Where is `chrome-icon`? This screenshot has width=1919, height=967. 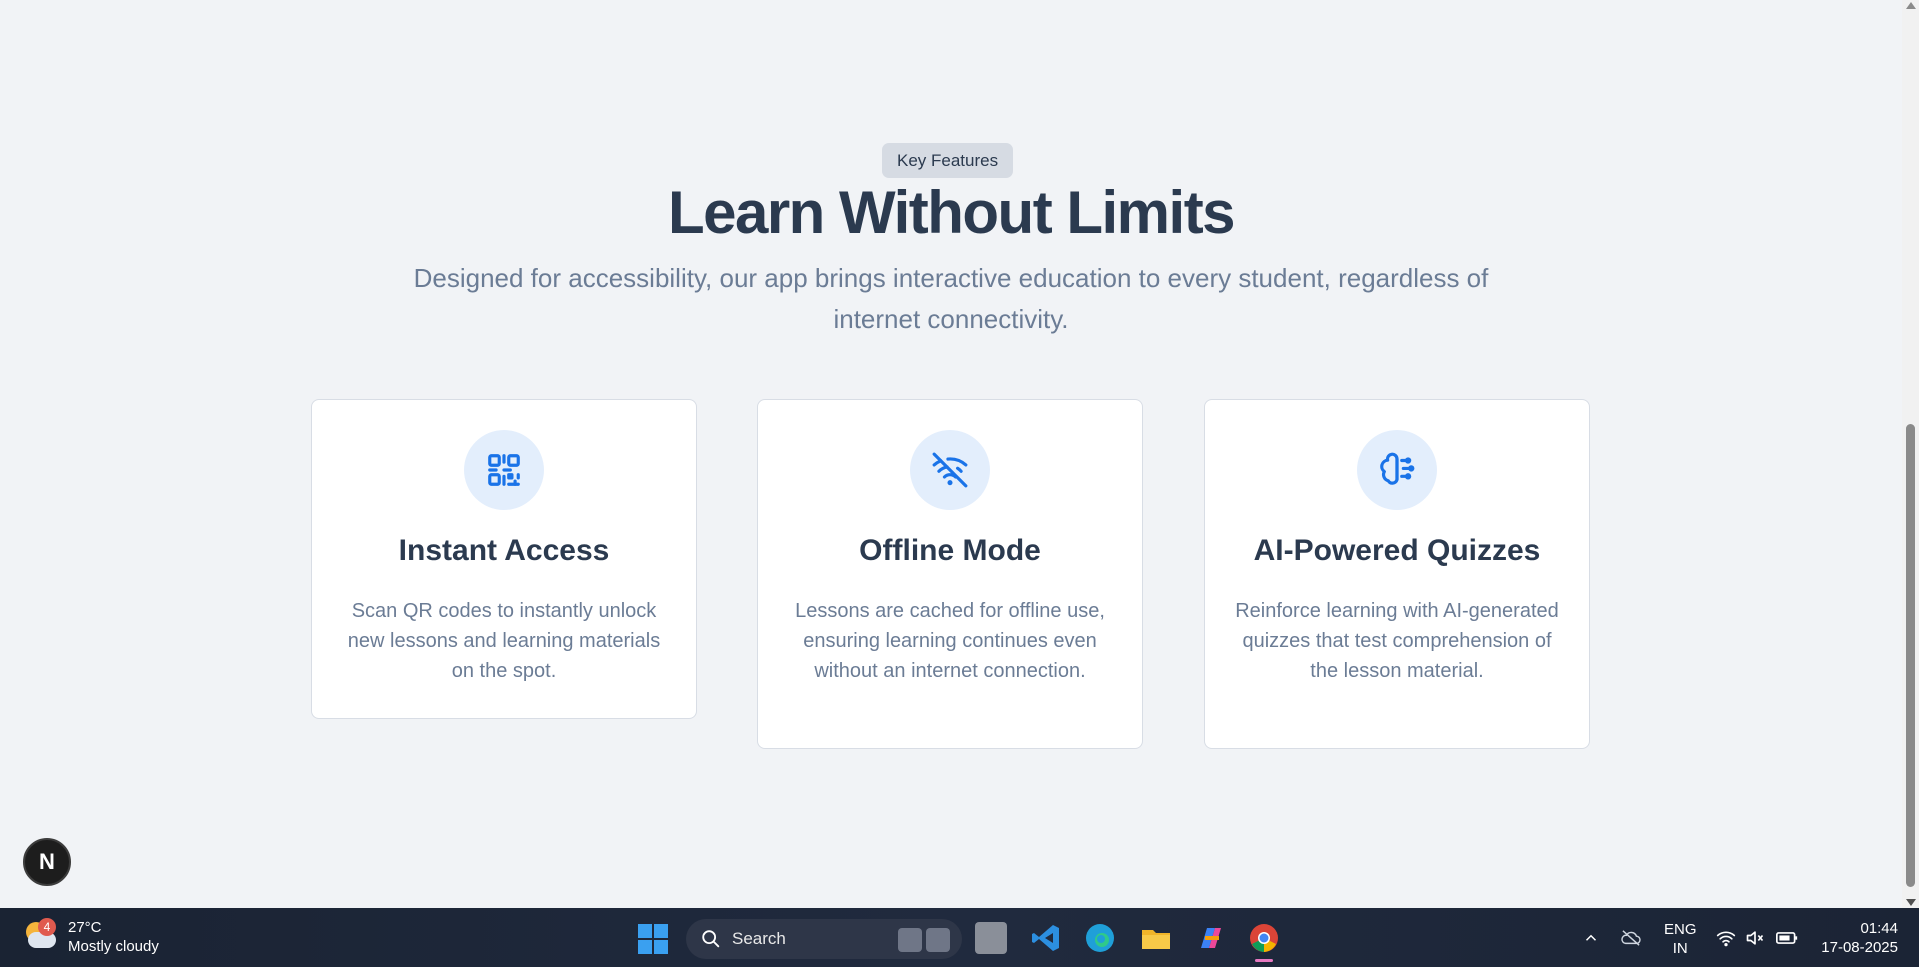
chrome-icon is located at coordinates (1264, 938).